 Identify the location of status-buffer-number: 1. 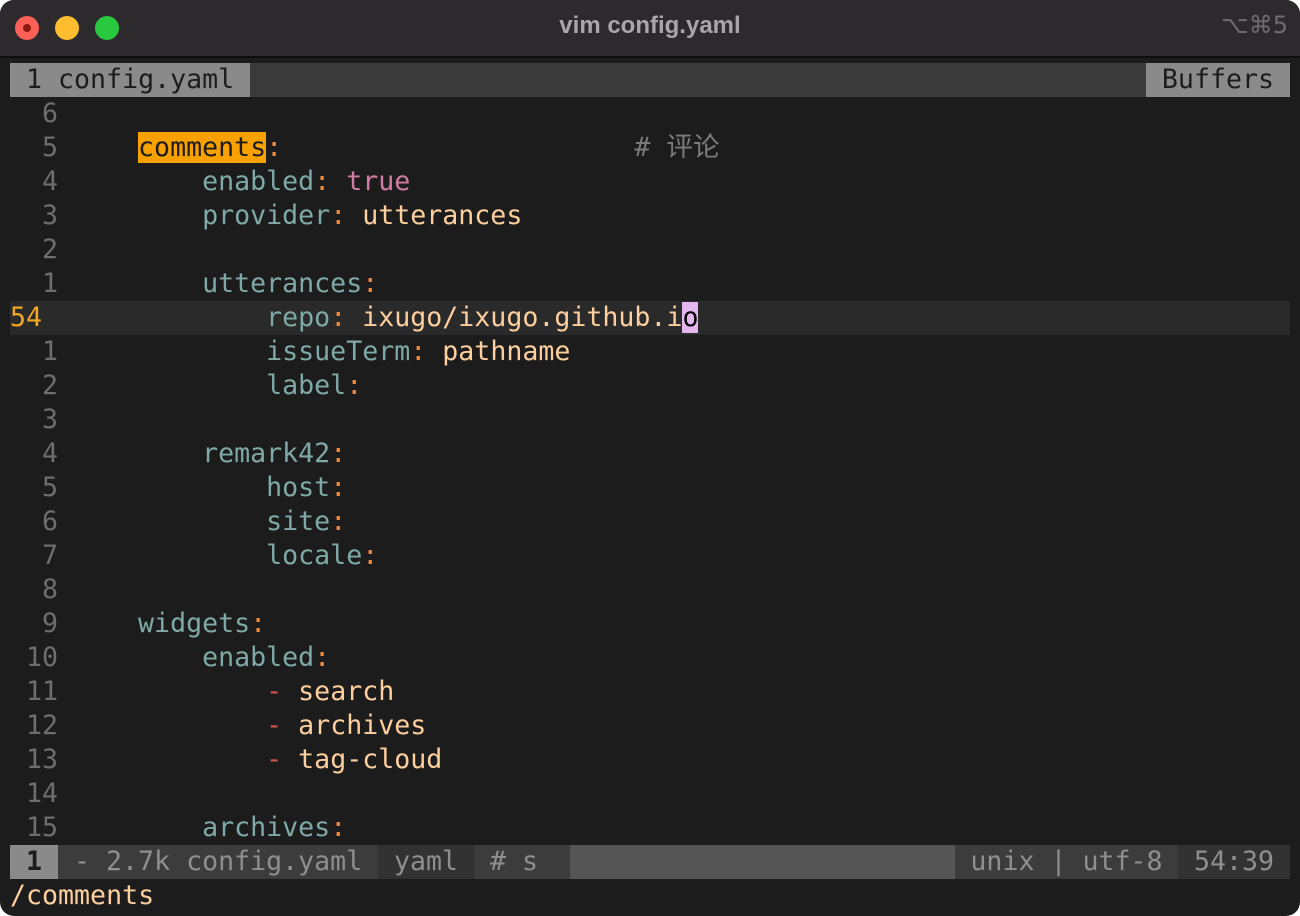
(34, 862).